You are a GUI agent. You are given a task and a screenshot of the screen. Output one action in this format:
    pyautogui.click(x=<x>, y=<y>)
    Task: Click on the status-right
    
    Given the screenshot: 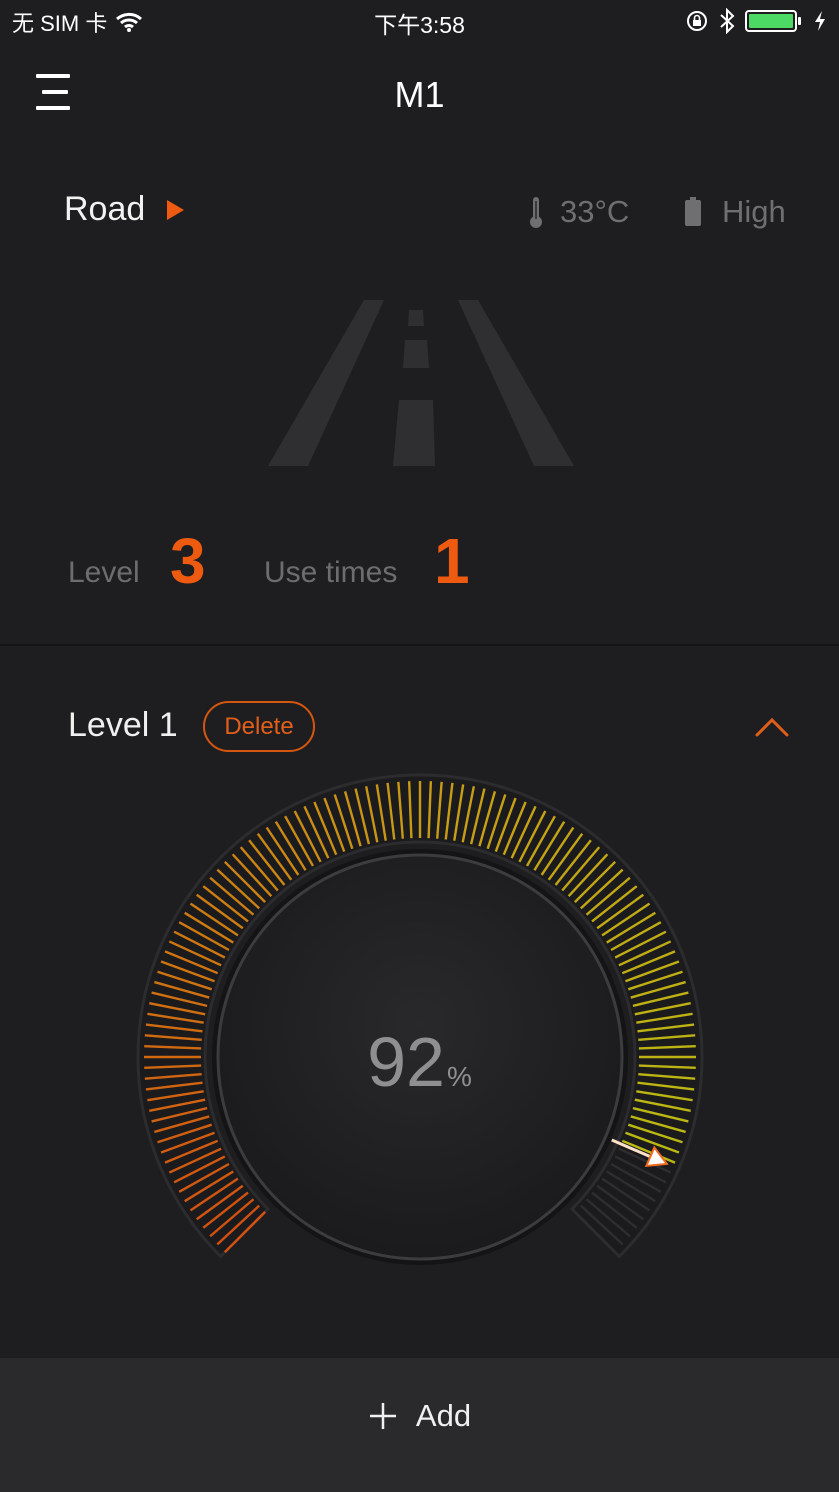 What is the action you would take?
    pyautogui.click(x=756, y=21)
    